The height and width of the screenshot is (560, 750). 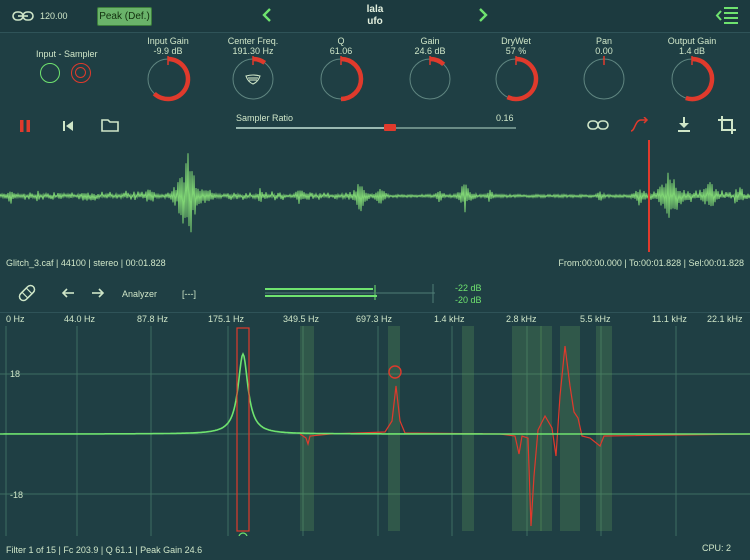 What do you see at coordinates (226, 319) in the screenshot?
I see `freq-tick-label: 175.1 Hz` at bounding box center [226, 319].